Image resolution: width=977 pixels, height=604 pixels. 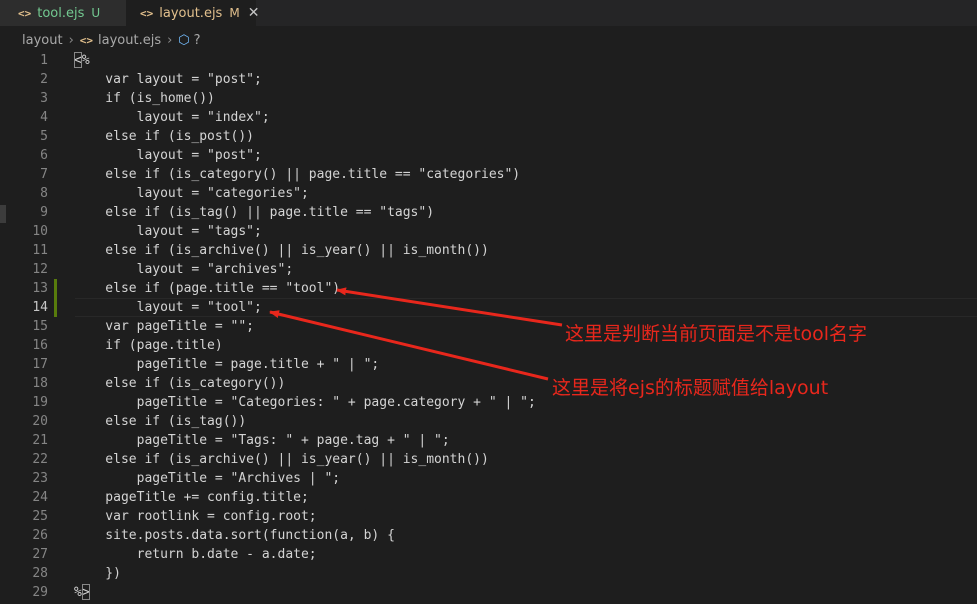 I want to click on annotation-arrows, so click(x=416, y=334).